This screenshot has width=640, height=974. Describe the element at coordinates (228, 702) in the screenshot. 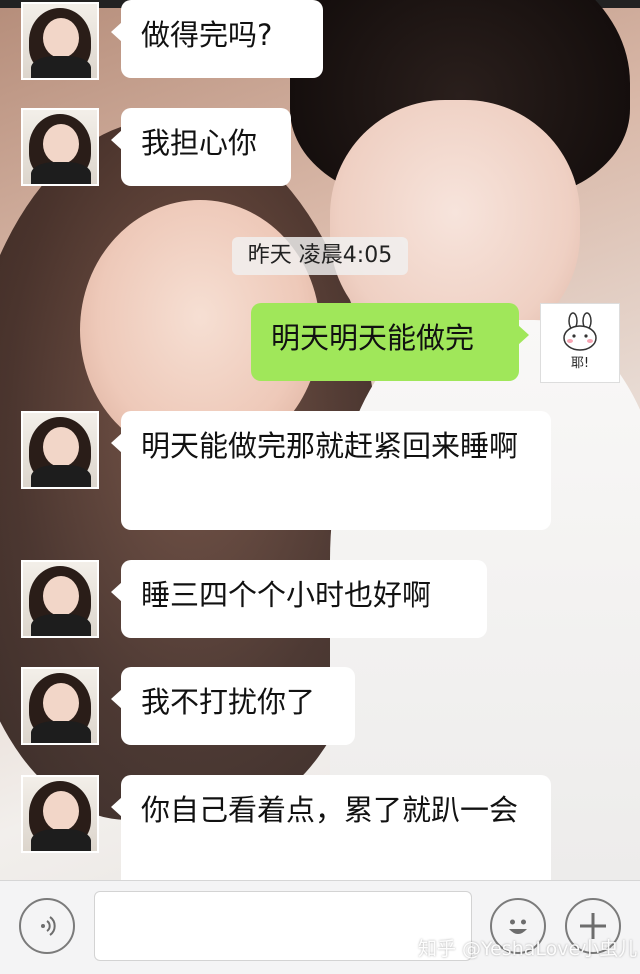

I see `message-text: 我不打扰你了` at that location.